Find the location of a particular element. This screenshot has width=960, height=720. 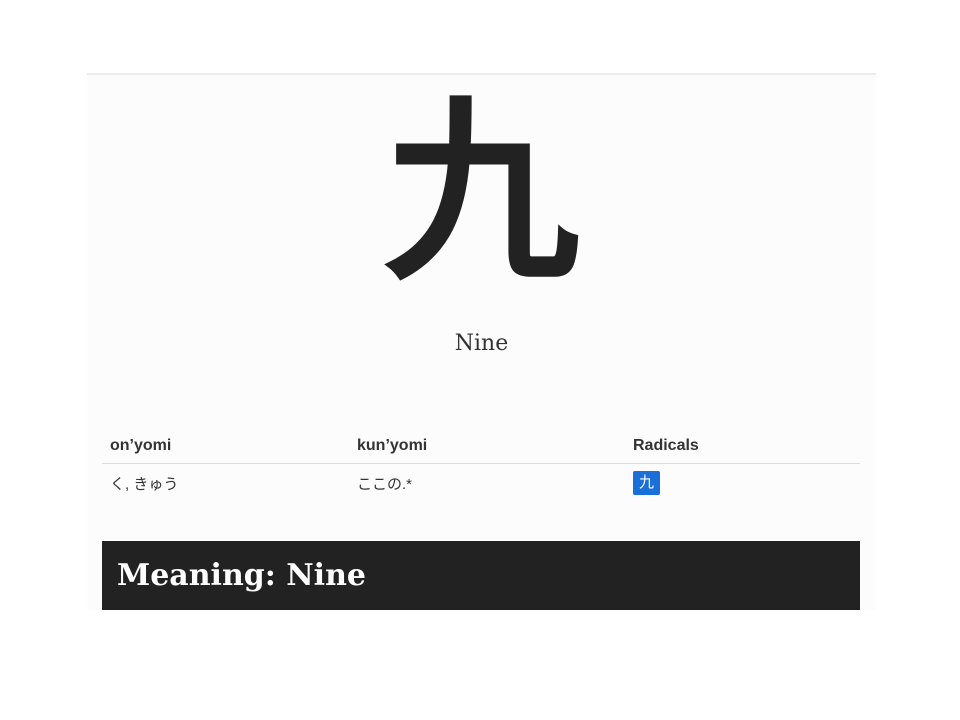

readings-header-row: on’yomi kun’yomi Radicals is located at coordinates (481, 445).